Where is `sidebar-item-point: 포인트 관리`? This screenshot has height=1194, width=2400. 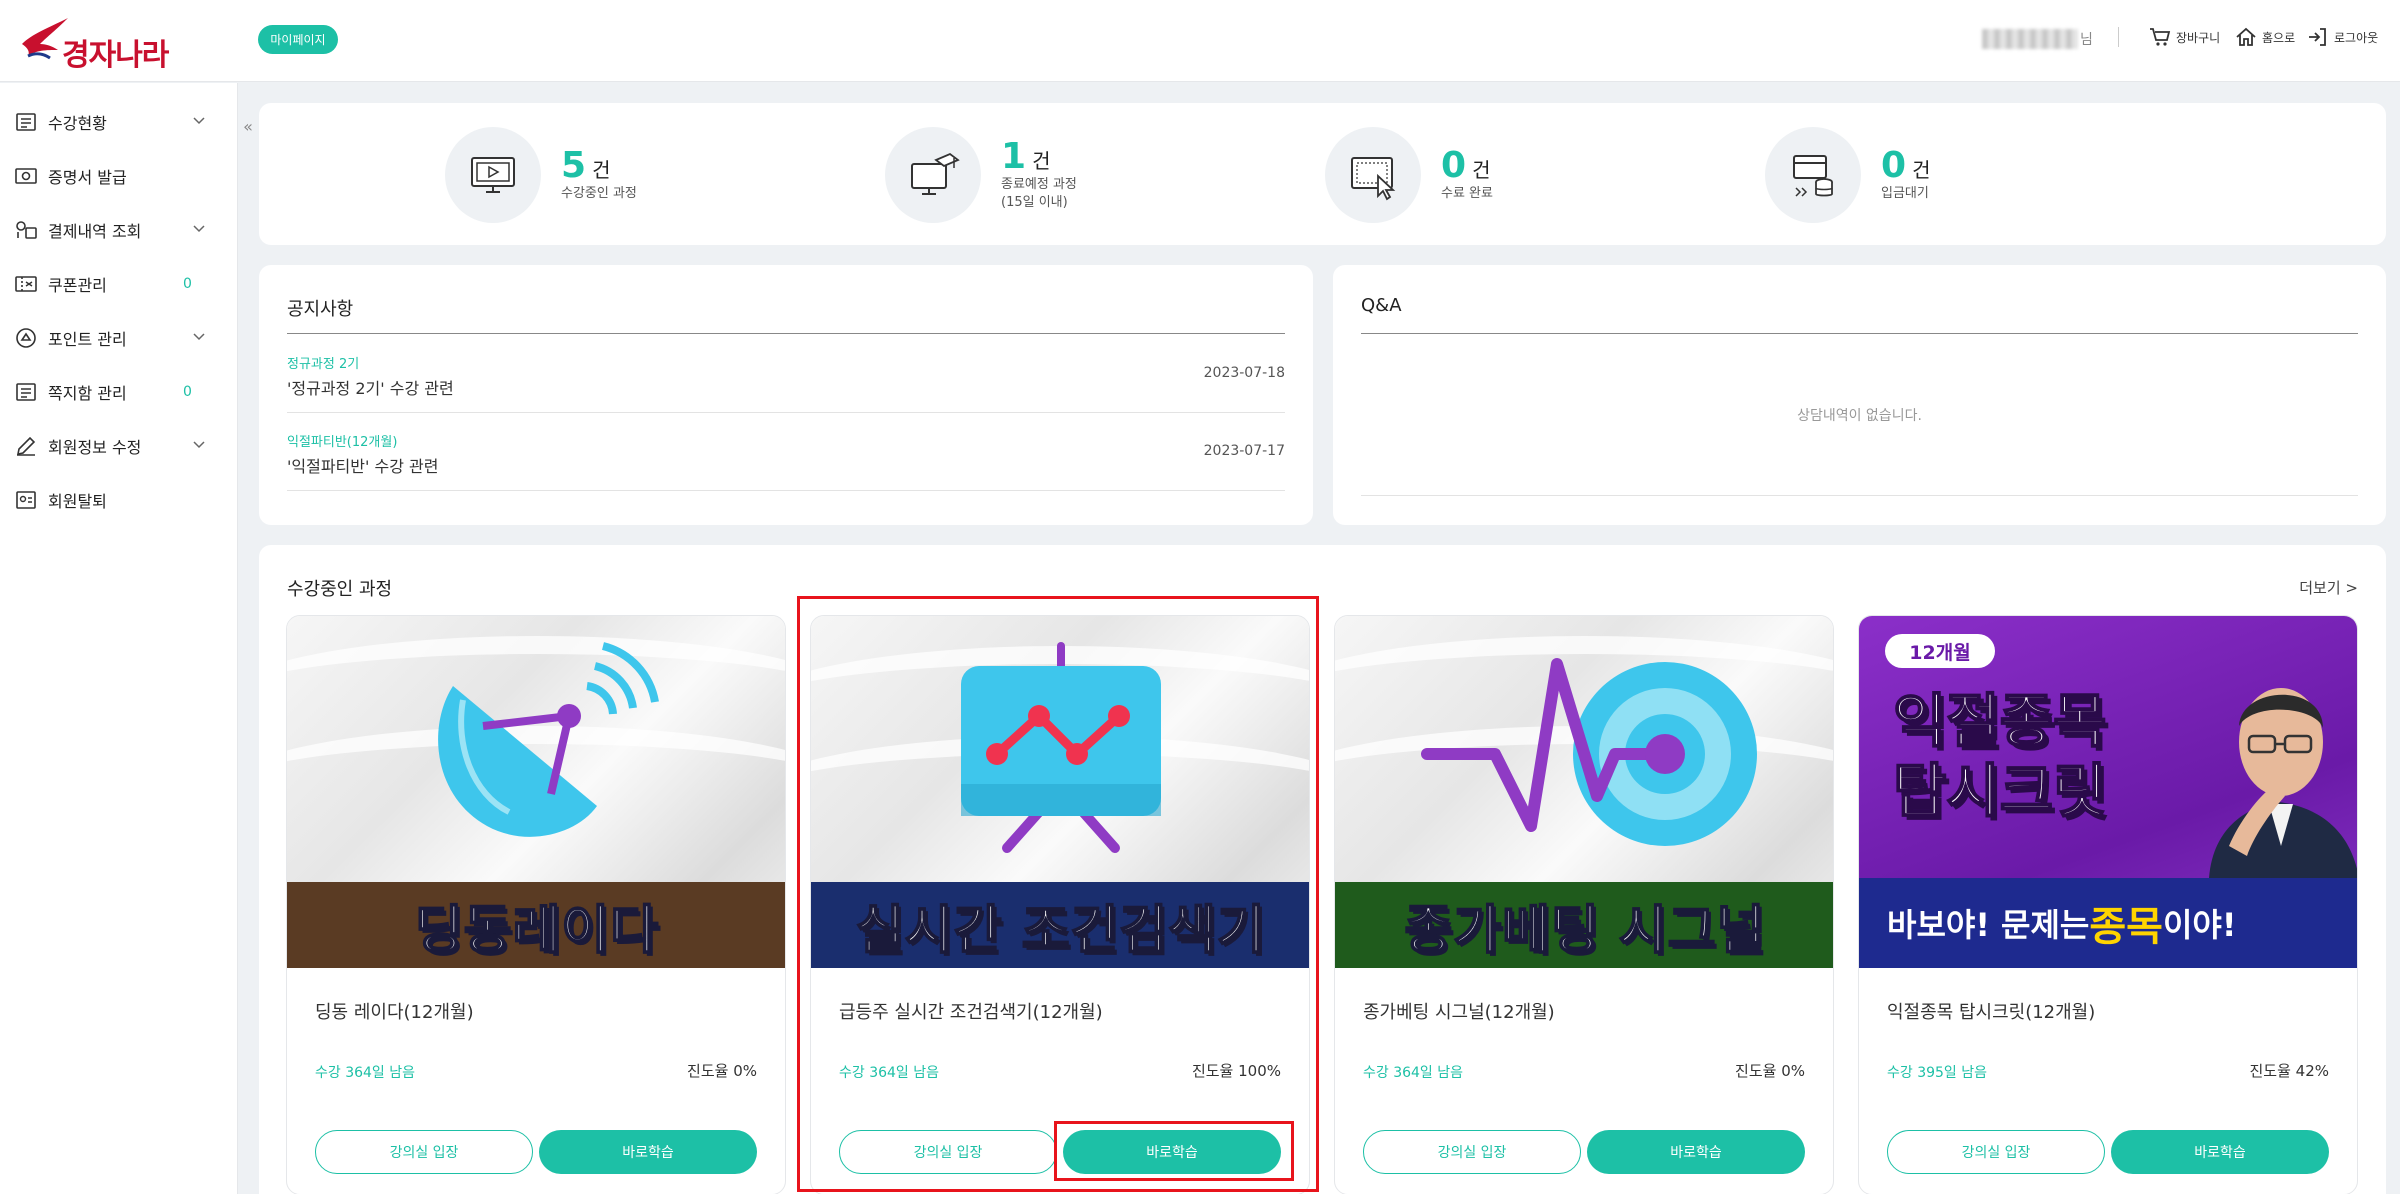
sidebar-item-point: 포인트 관리 is located at coordinates (119, 338).